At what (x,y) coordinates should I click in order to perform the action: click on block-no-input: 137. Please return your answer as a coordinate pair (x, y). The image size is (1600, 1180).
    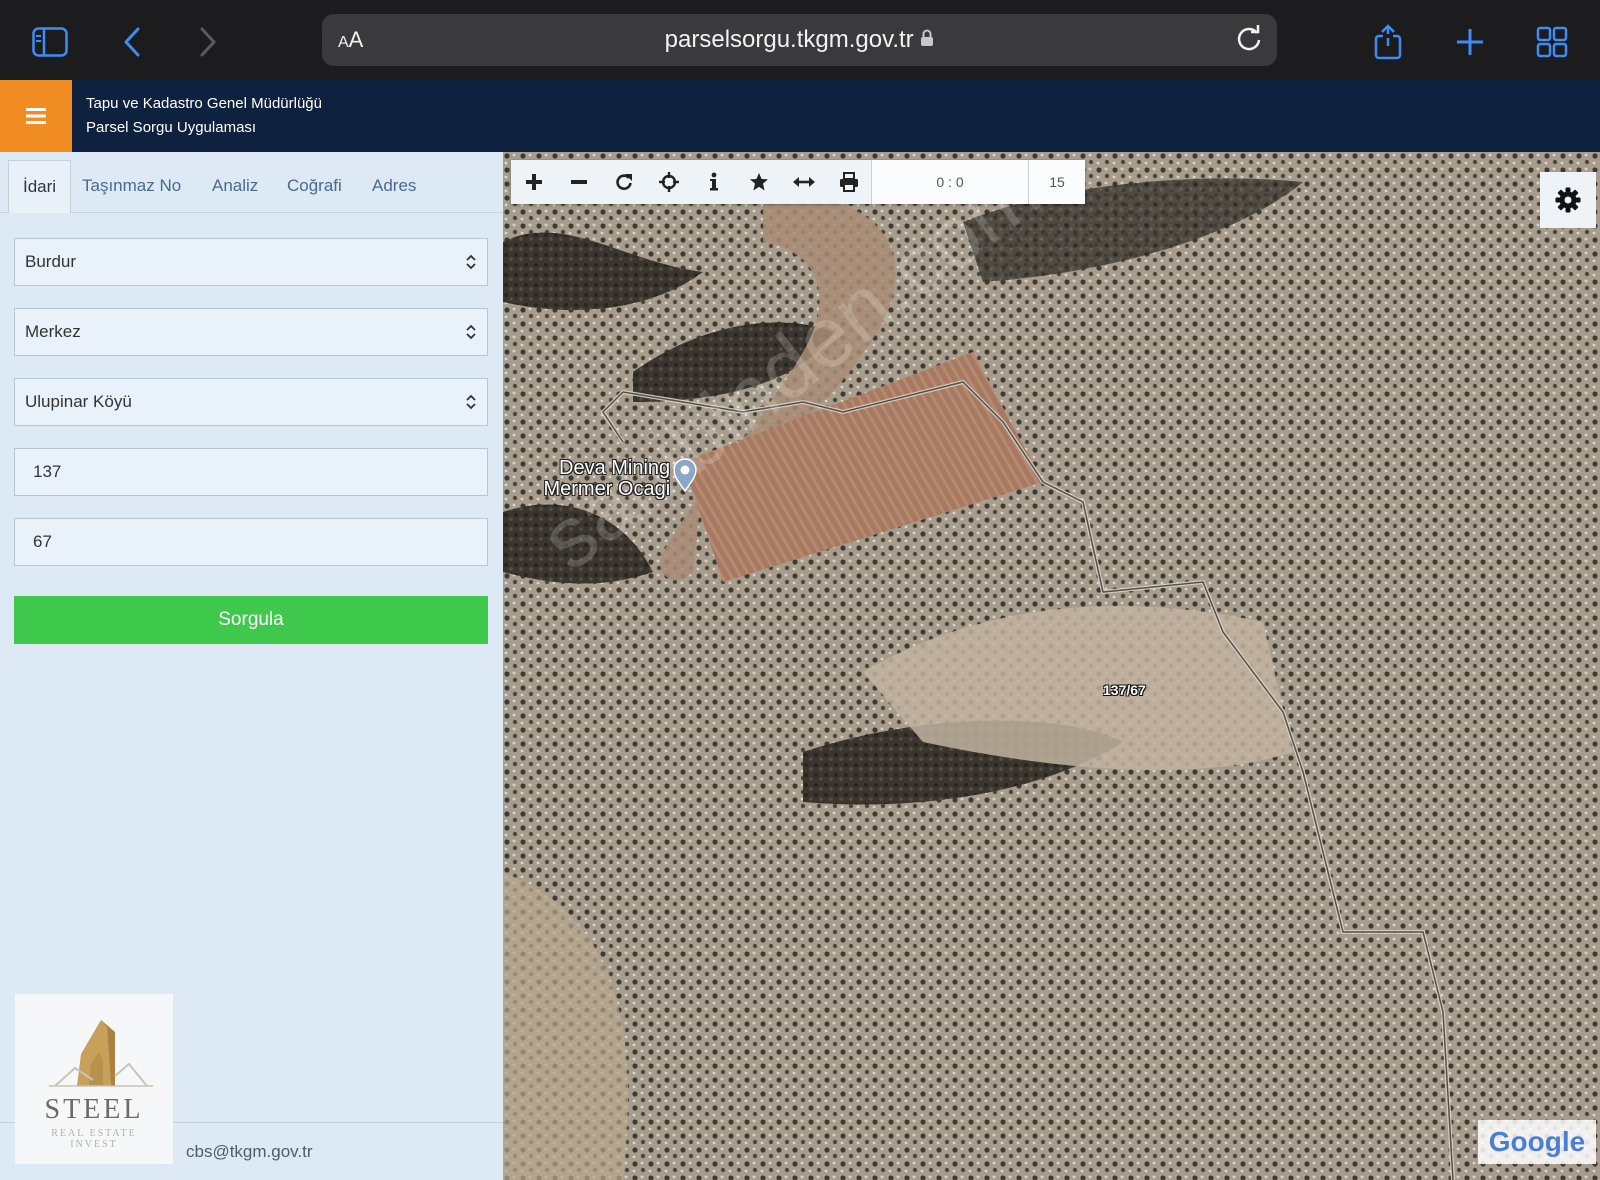
    Looking at the image, I should click on (251, 472).